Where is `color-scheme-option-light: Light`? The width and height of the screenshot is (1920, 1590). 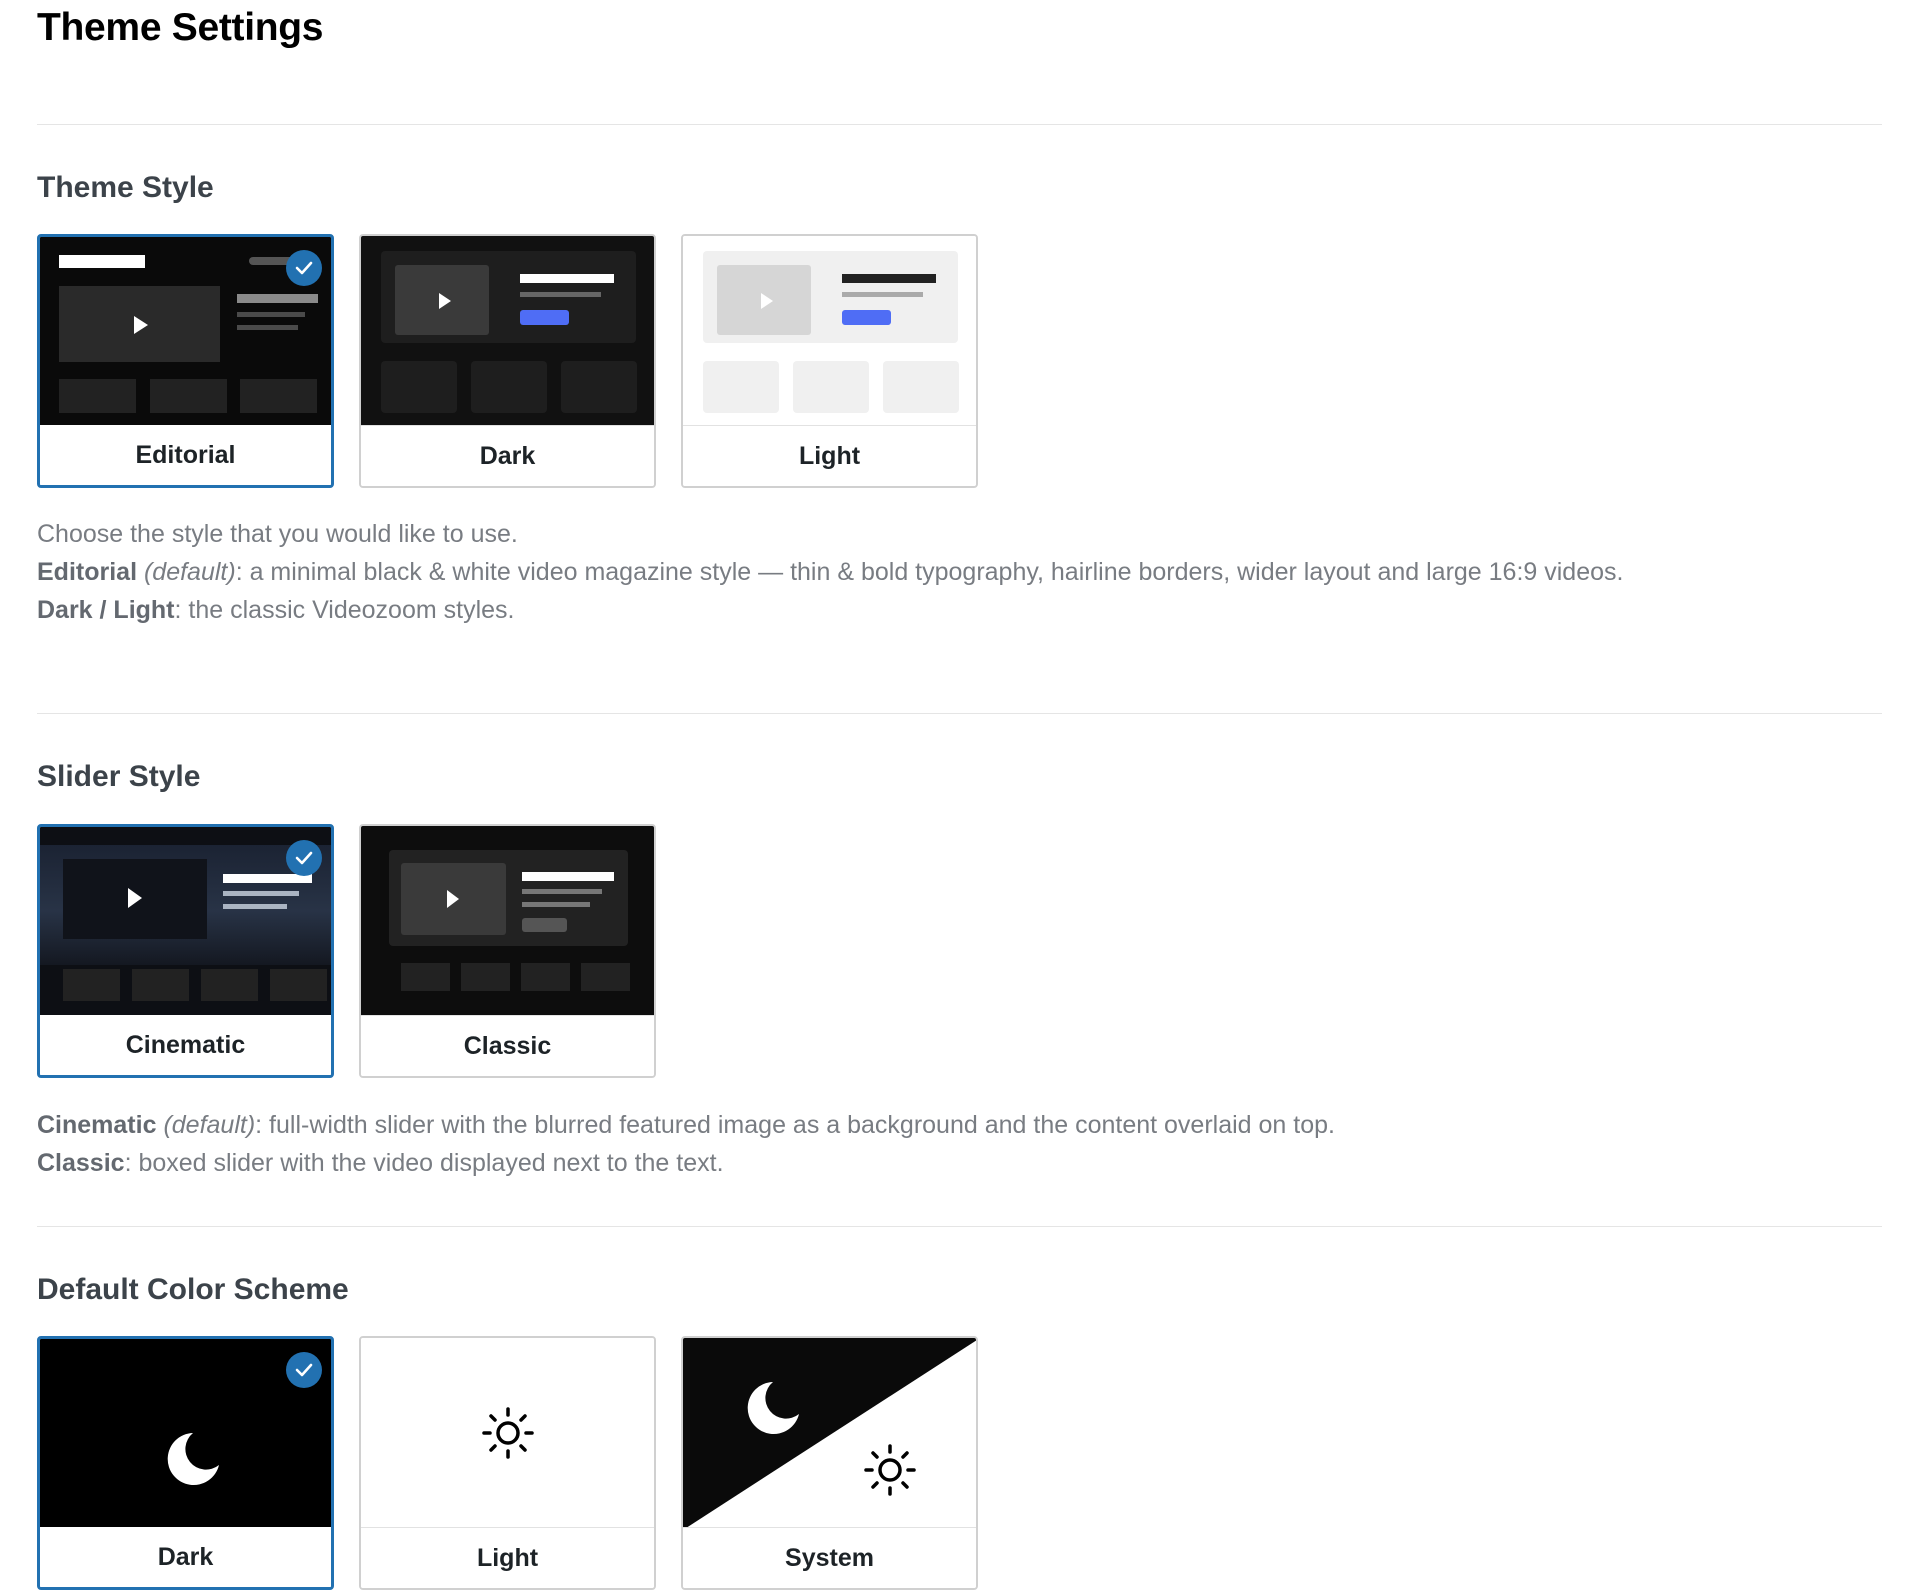 color-scheme-option-light: Light is located at coordinates (507, 1463).